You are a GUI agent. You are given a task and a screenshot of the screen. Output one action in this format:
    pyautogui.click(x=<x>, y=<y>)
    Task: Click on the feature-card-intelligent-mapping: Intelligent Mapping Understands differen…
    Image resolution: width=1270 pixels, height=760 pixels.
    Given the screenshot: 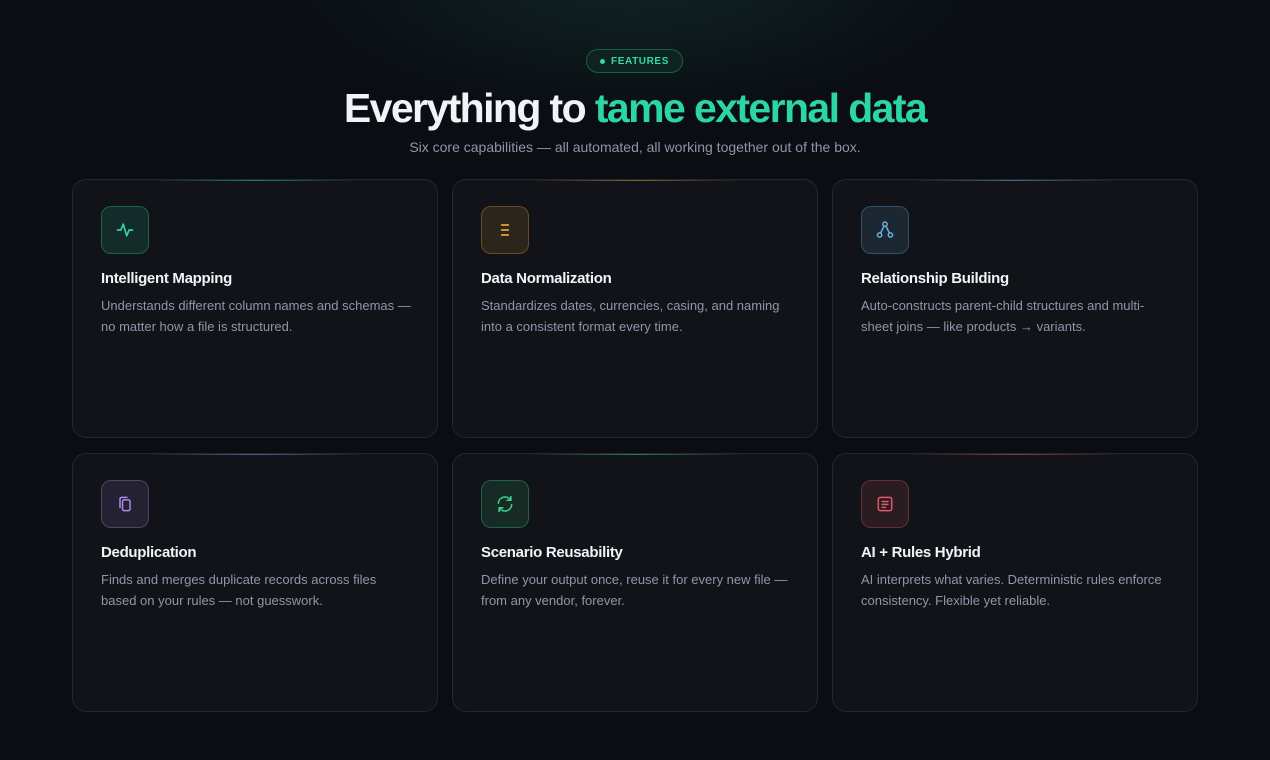 What is the action you would take?
    pyautogui.click(x=255, y=308)
    